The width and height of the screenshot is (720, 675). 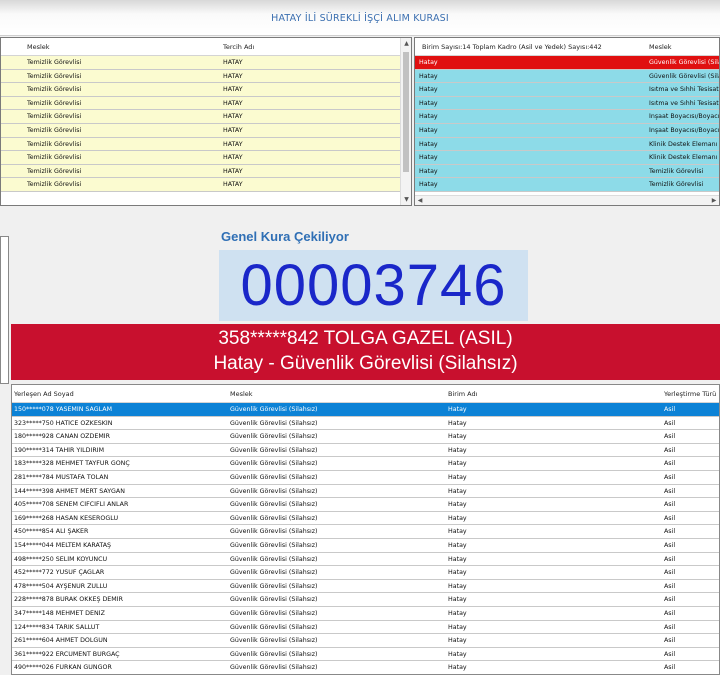 What do you see at coordinates (420, 200) in the screenshot?
I see `scroll-left-icon: ◀` at bounding box center [420, 200].